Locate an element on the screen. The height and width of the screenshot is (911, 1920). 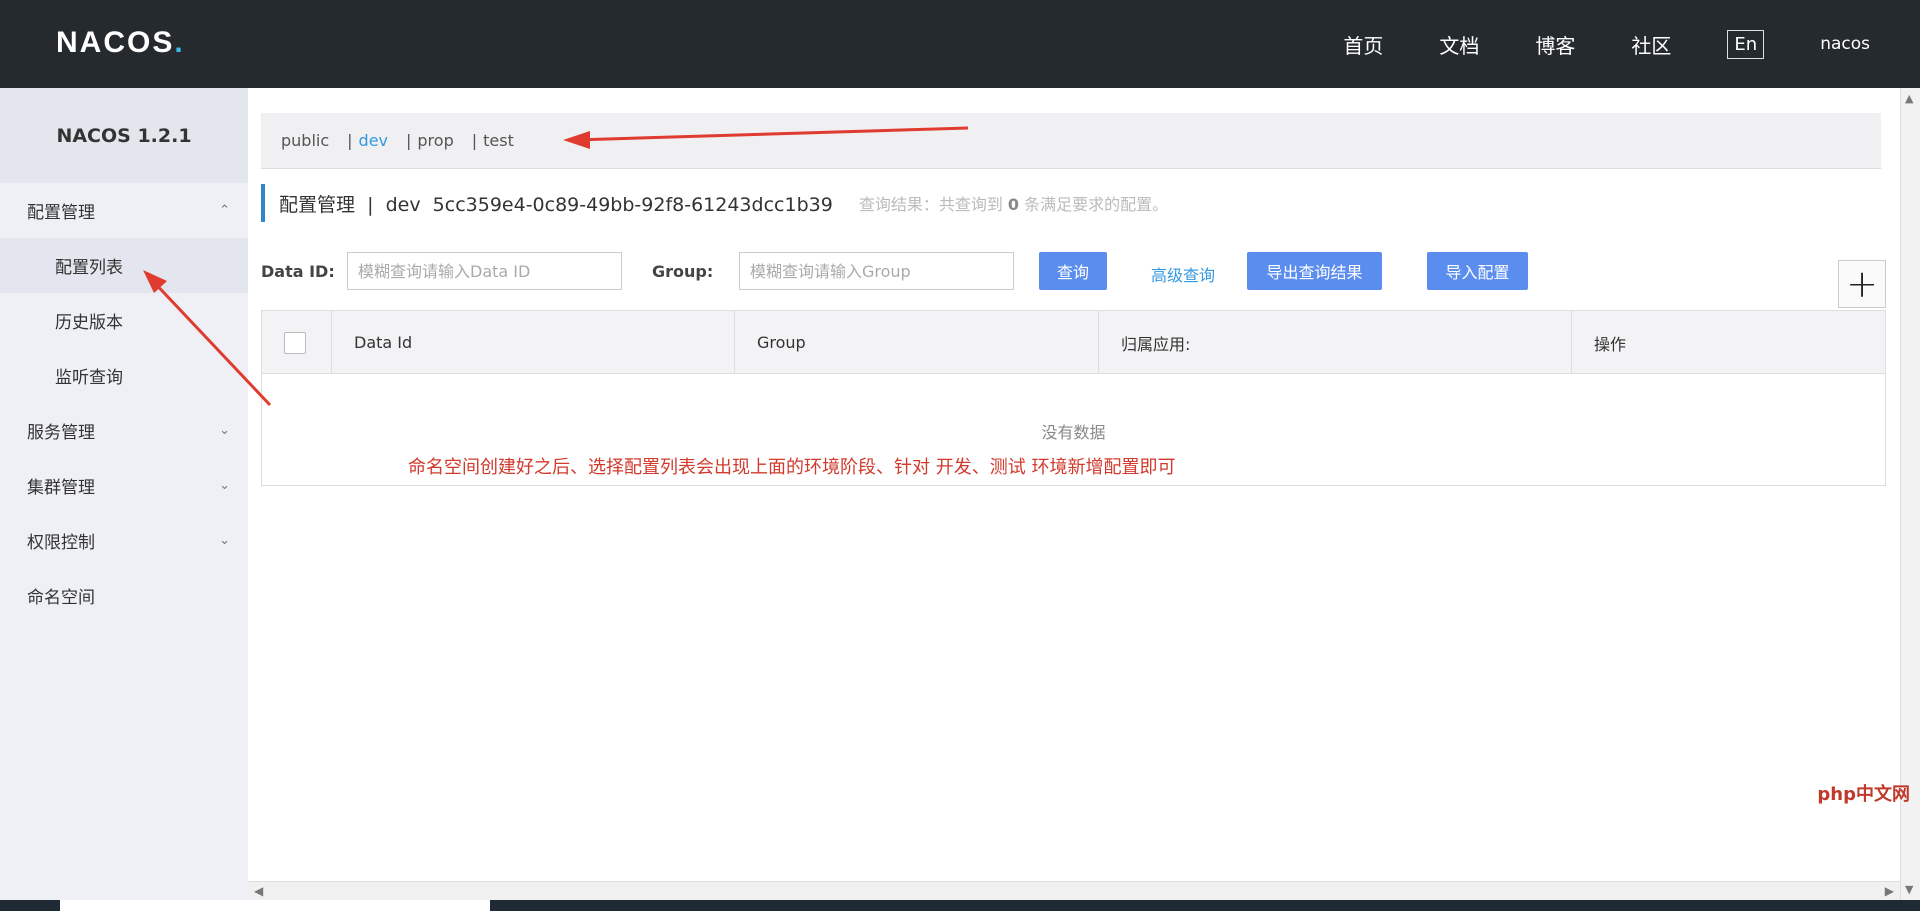
table-header: Data Id Group 归属应用: 操作 is located at coordinates (1073, 342).